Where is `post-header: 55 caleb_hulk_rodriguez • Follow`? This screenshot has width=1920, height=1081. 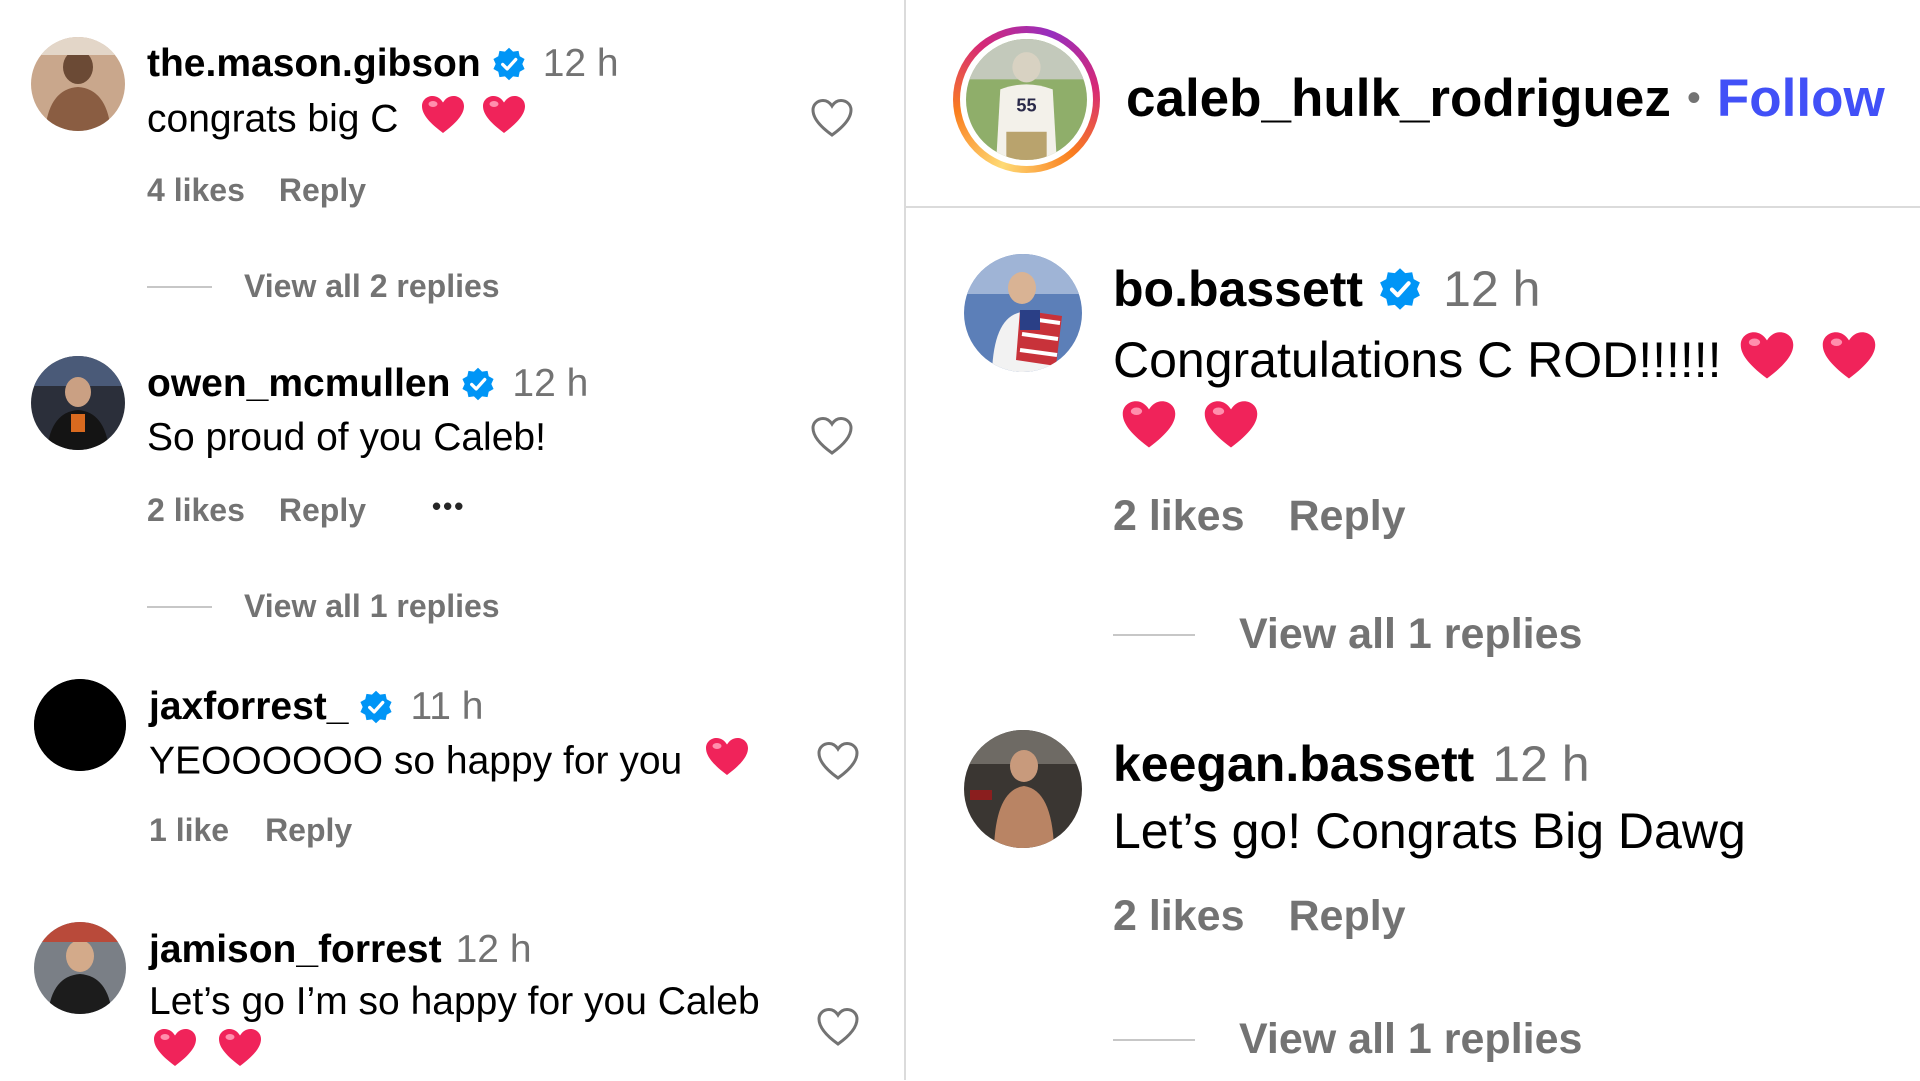 post-header: 55 caleb_hulk_rodriguez • Follow is located at coordinates (1413, 104).